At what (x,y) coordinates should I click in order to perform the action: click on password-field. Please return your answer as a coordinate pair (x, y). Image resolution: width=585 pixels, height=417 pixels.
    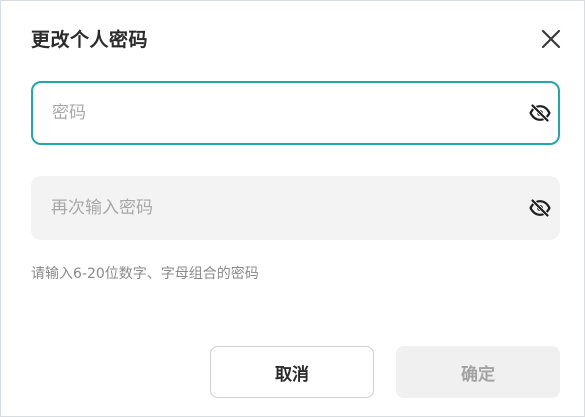
    Looking at the image, I should click on (295, 113).